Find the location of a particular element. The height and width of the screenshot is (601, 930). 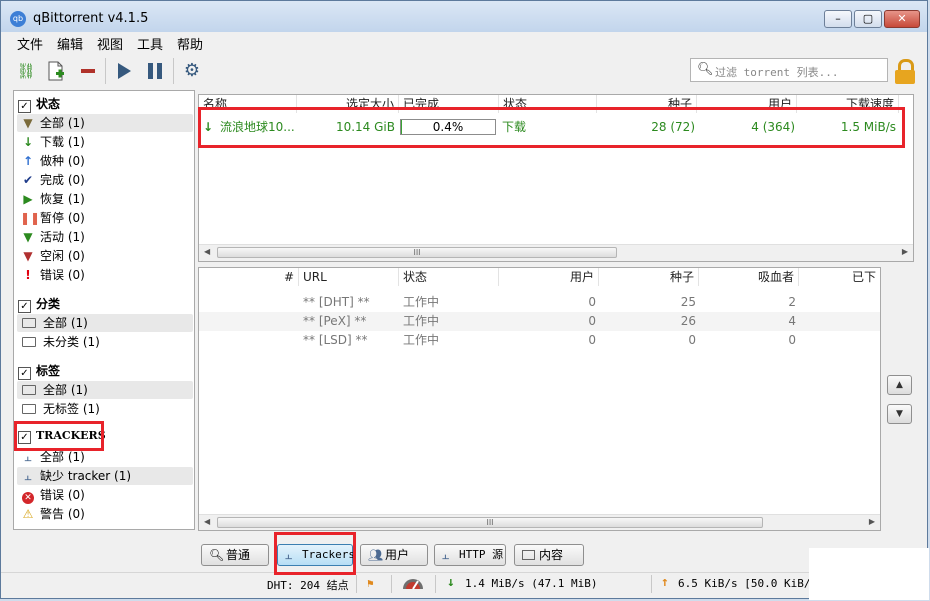

status-item-resumed: ▶ 恢复 (1) is located at coordinates (105, 199).